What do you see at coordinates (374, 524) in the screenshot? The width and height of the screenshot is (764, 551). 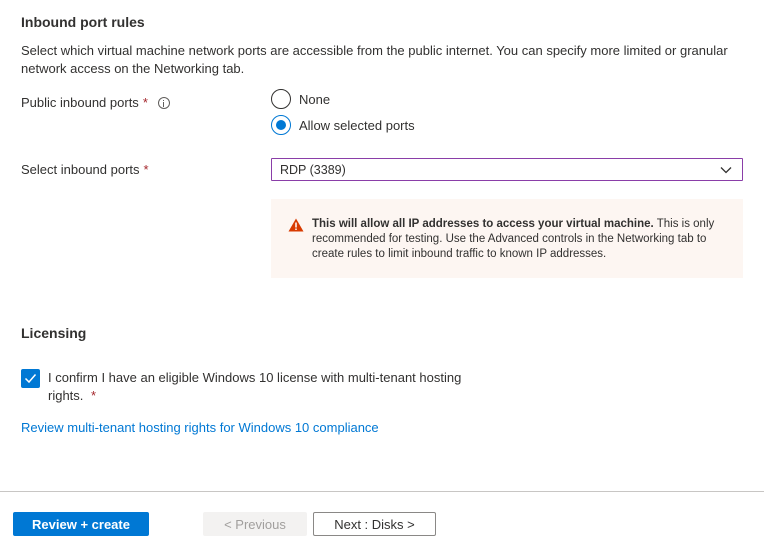 I see `next-disks-button: Next : Disks >` at bounding box center [374, 524].